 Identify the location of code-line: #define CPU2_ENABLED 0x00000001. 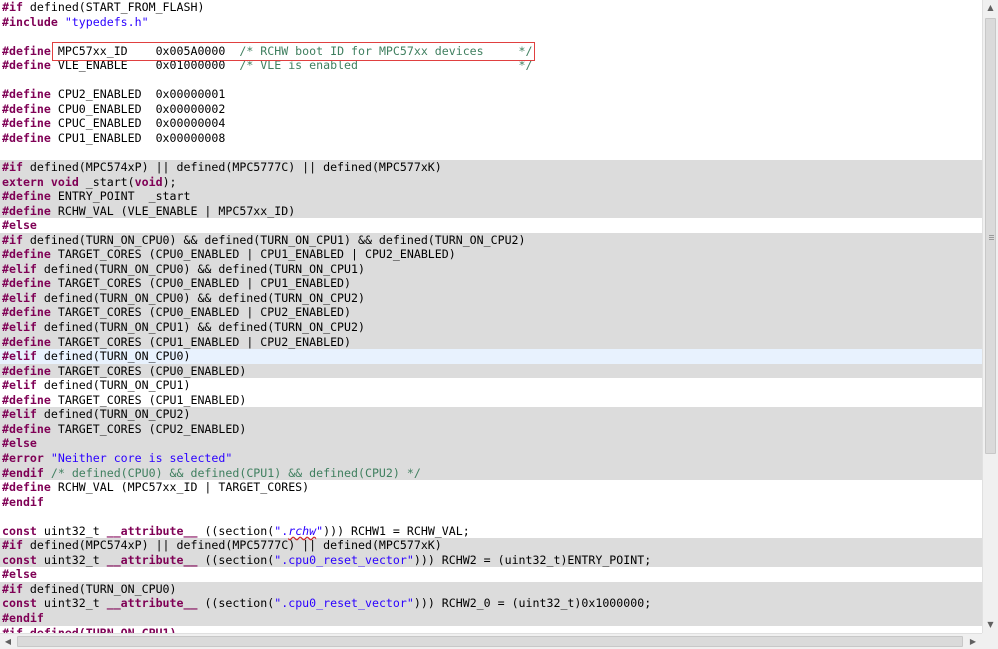
(491, 94).